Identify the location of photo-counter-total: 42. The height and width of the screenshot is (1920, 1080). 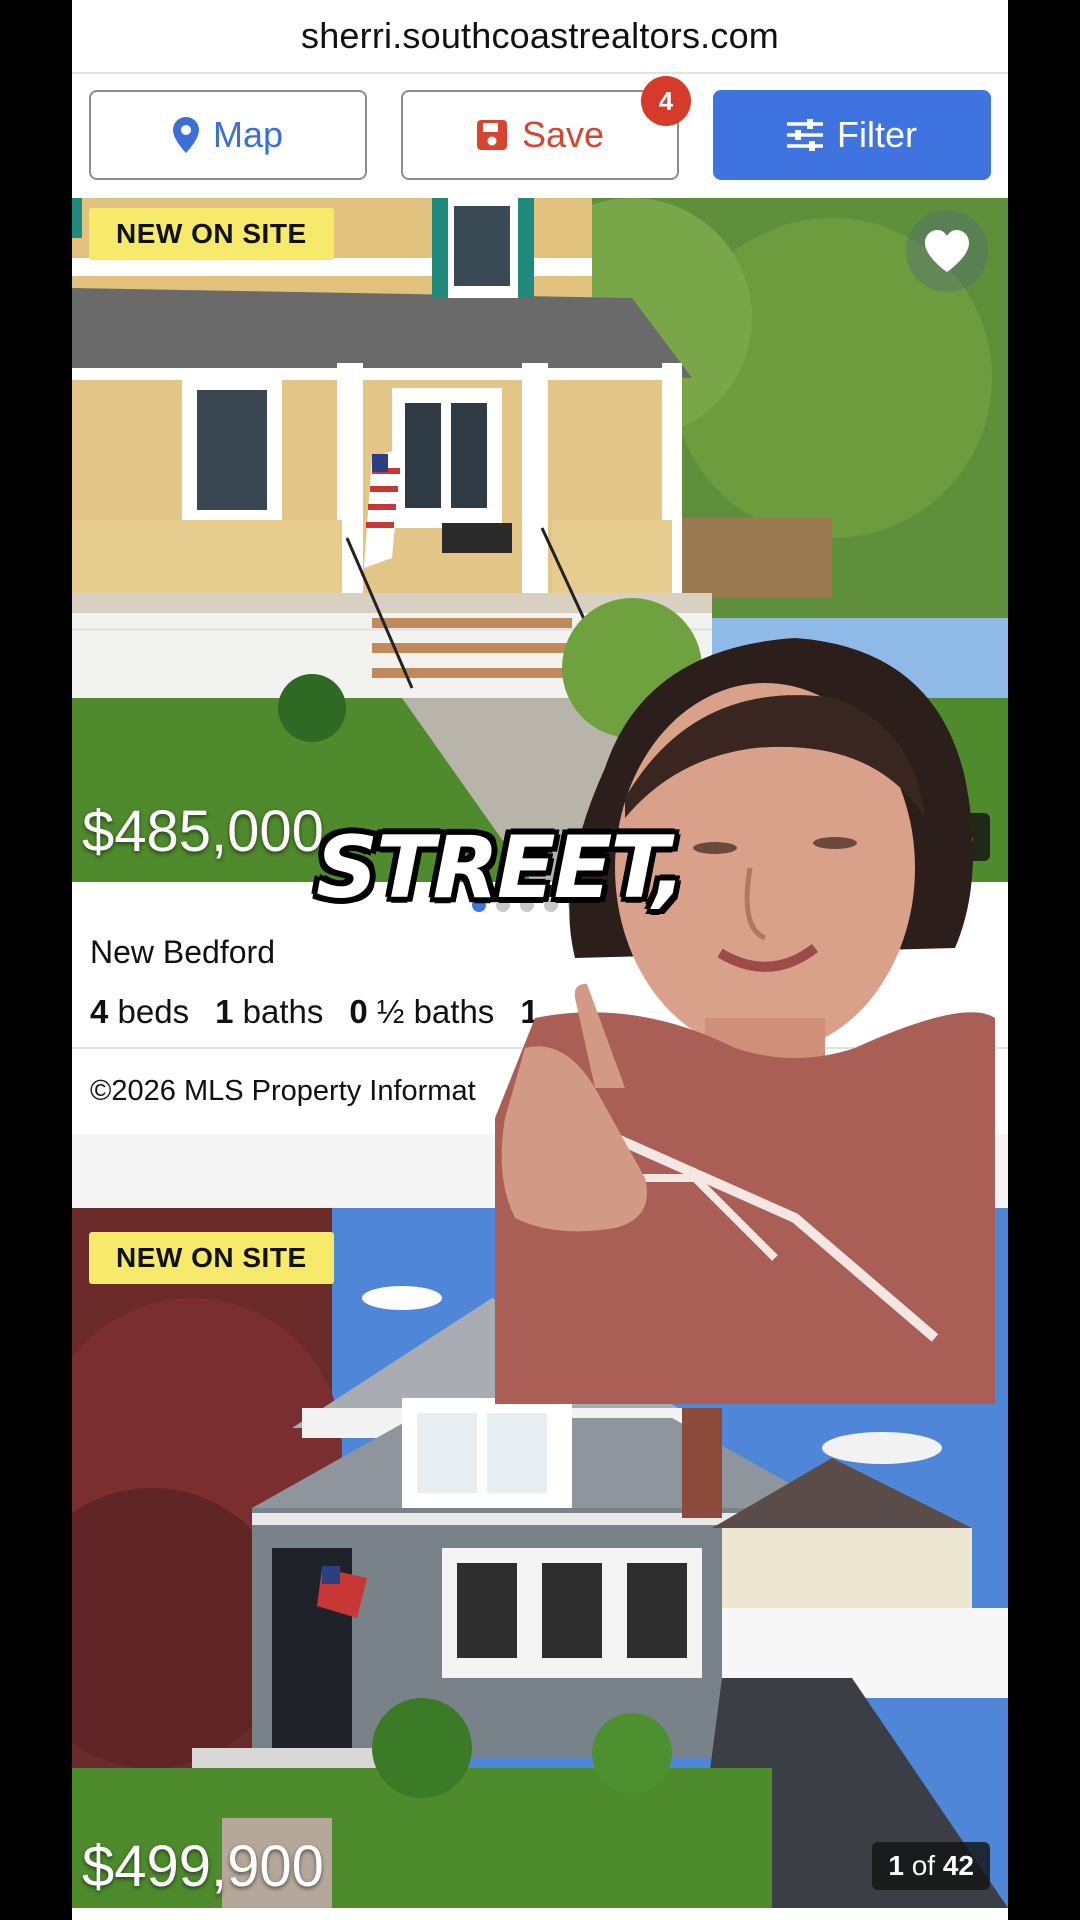
(958, 1865).